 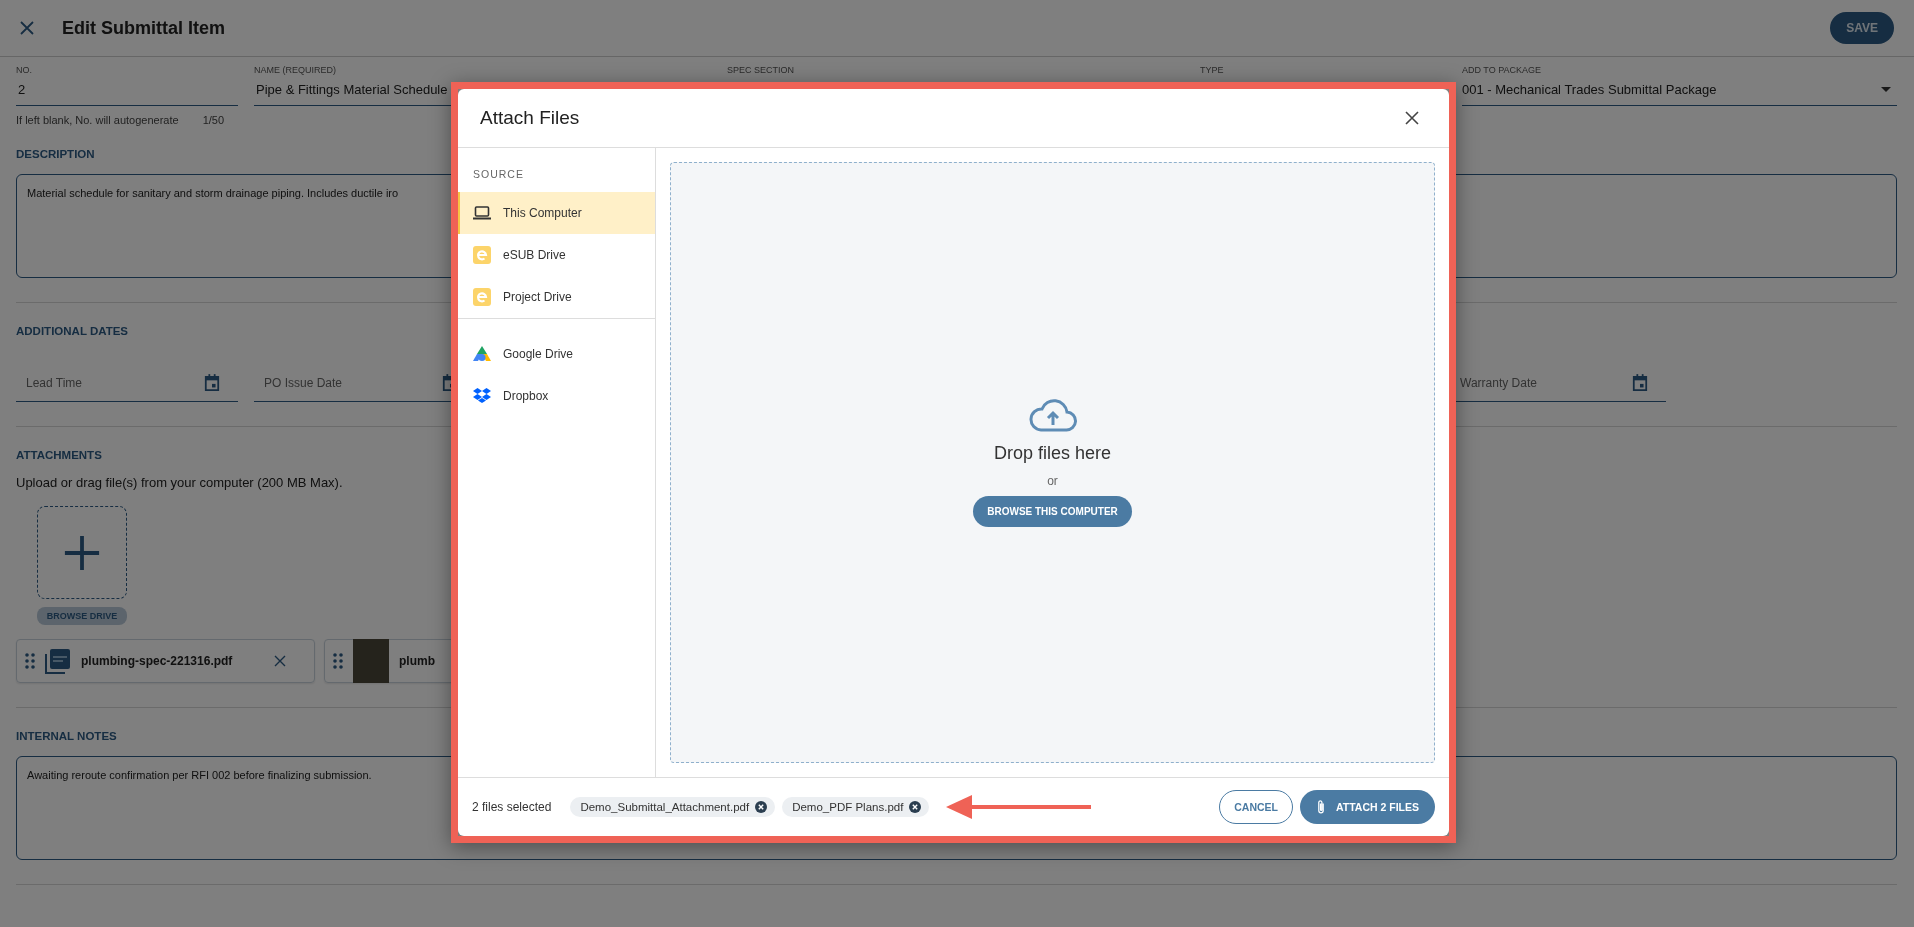 I want to click on file-name: plumbing-spec-221316.pdf, so click(x=157, y=661).